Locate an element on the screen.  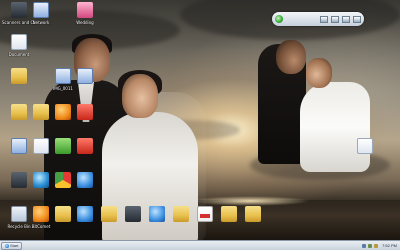
desktop-icon: Document is located at coordinates (19, 45).